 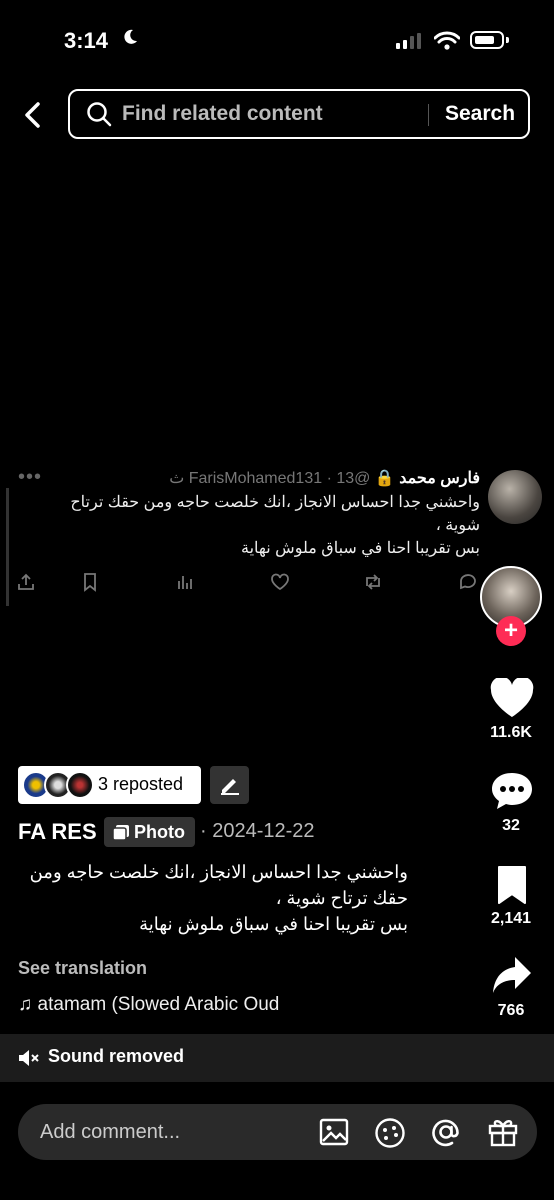 What do you see at coordinates (270, 478) in the screenshot?
I see `tweet-handle-time: @FarisMohamed131 · 13 ث` at bounding box center [270, 478].